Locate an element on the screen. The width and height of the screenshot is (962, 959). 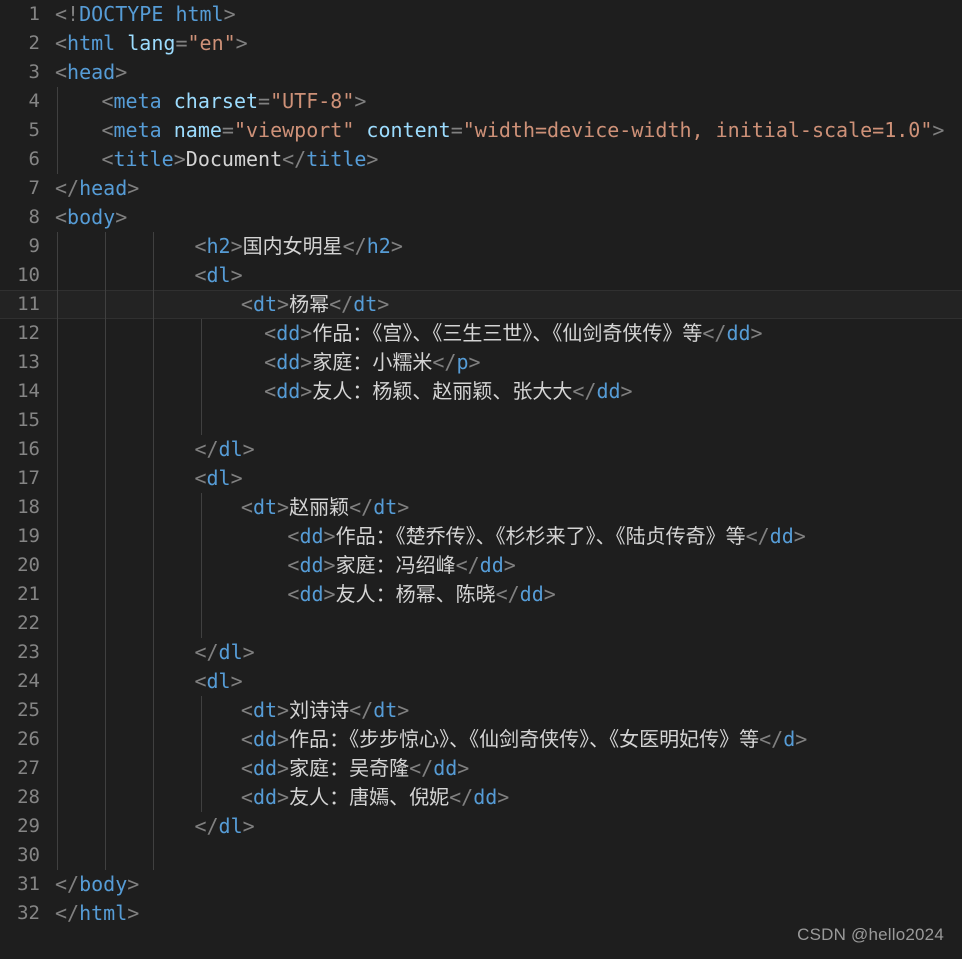
code-line: 10 <dl> is located at coordinates (481, 275).